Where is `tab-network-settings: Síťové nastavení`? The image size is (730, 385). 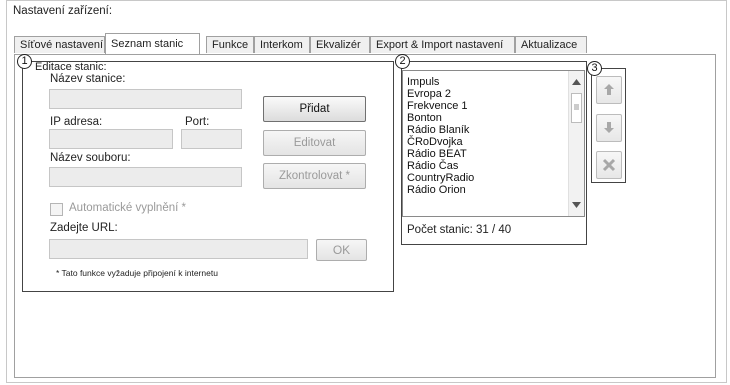
tab-network-settings: Síťové nastavení is located at coordinates (59, 44).